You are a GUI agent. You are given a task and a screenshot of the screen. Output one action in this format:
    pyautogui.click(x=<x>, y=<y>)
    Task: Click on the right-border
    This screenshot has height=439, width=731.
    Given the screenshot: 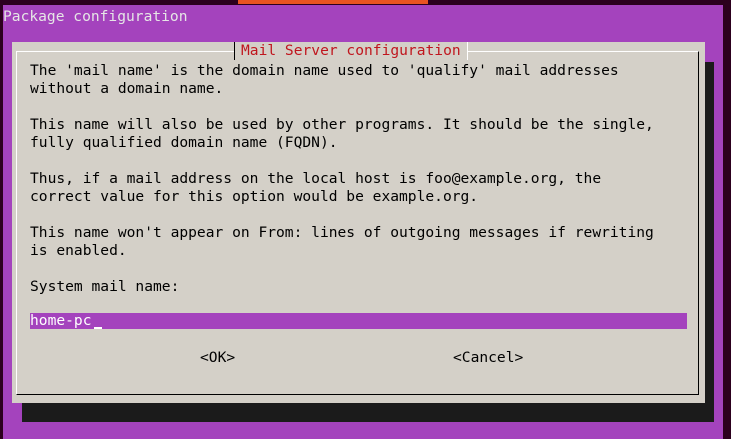 What is the action you would take?
    pyautogui.click(x=727, y=222)
    